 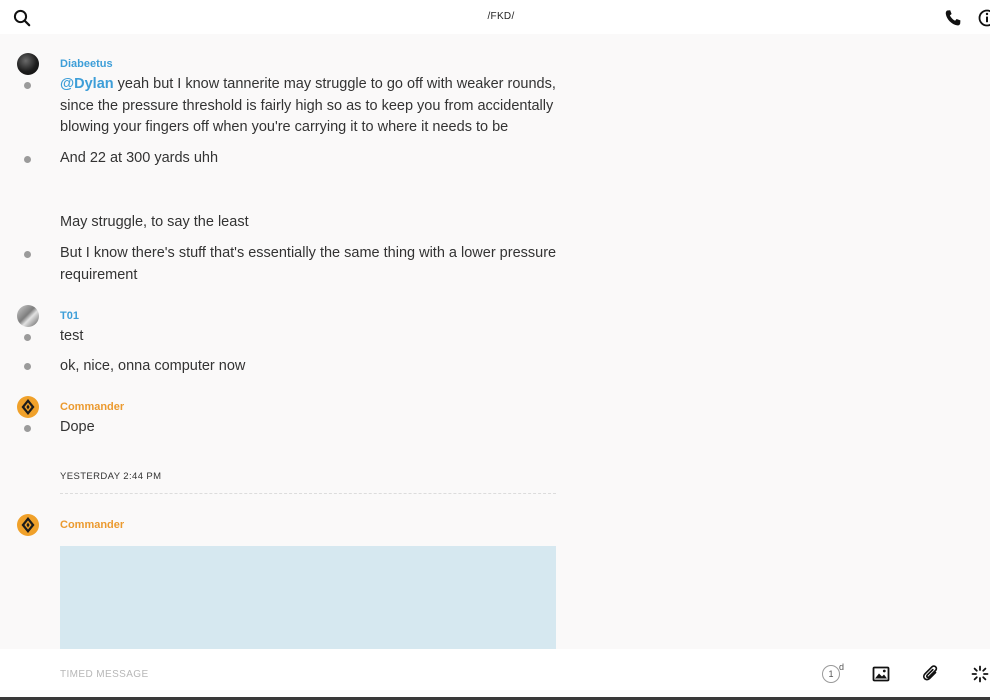 What do you see at coordinates (87, 84) in the screenshot?
I see `mention-link: @Dylan` at bounding box center [87, 84].